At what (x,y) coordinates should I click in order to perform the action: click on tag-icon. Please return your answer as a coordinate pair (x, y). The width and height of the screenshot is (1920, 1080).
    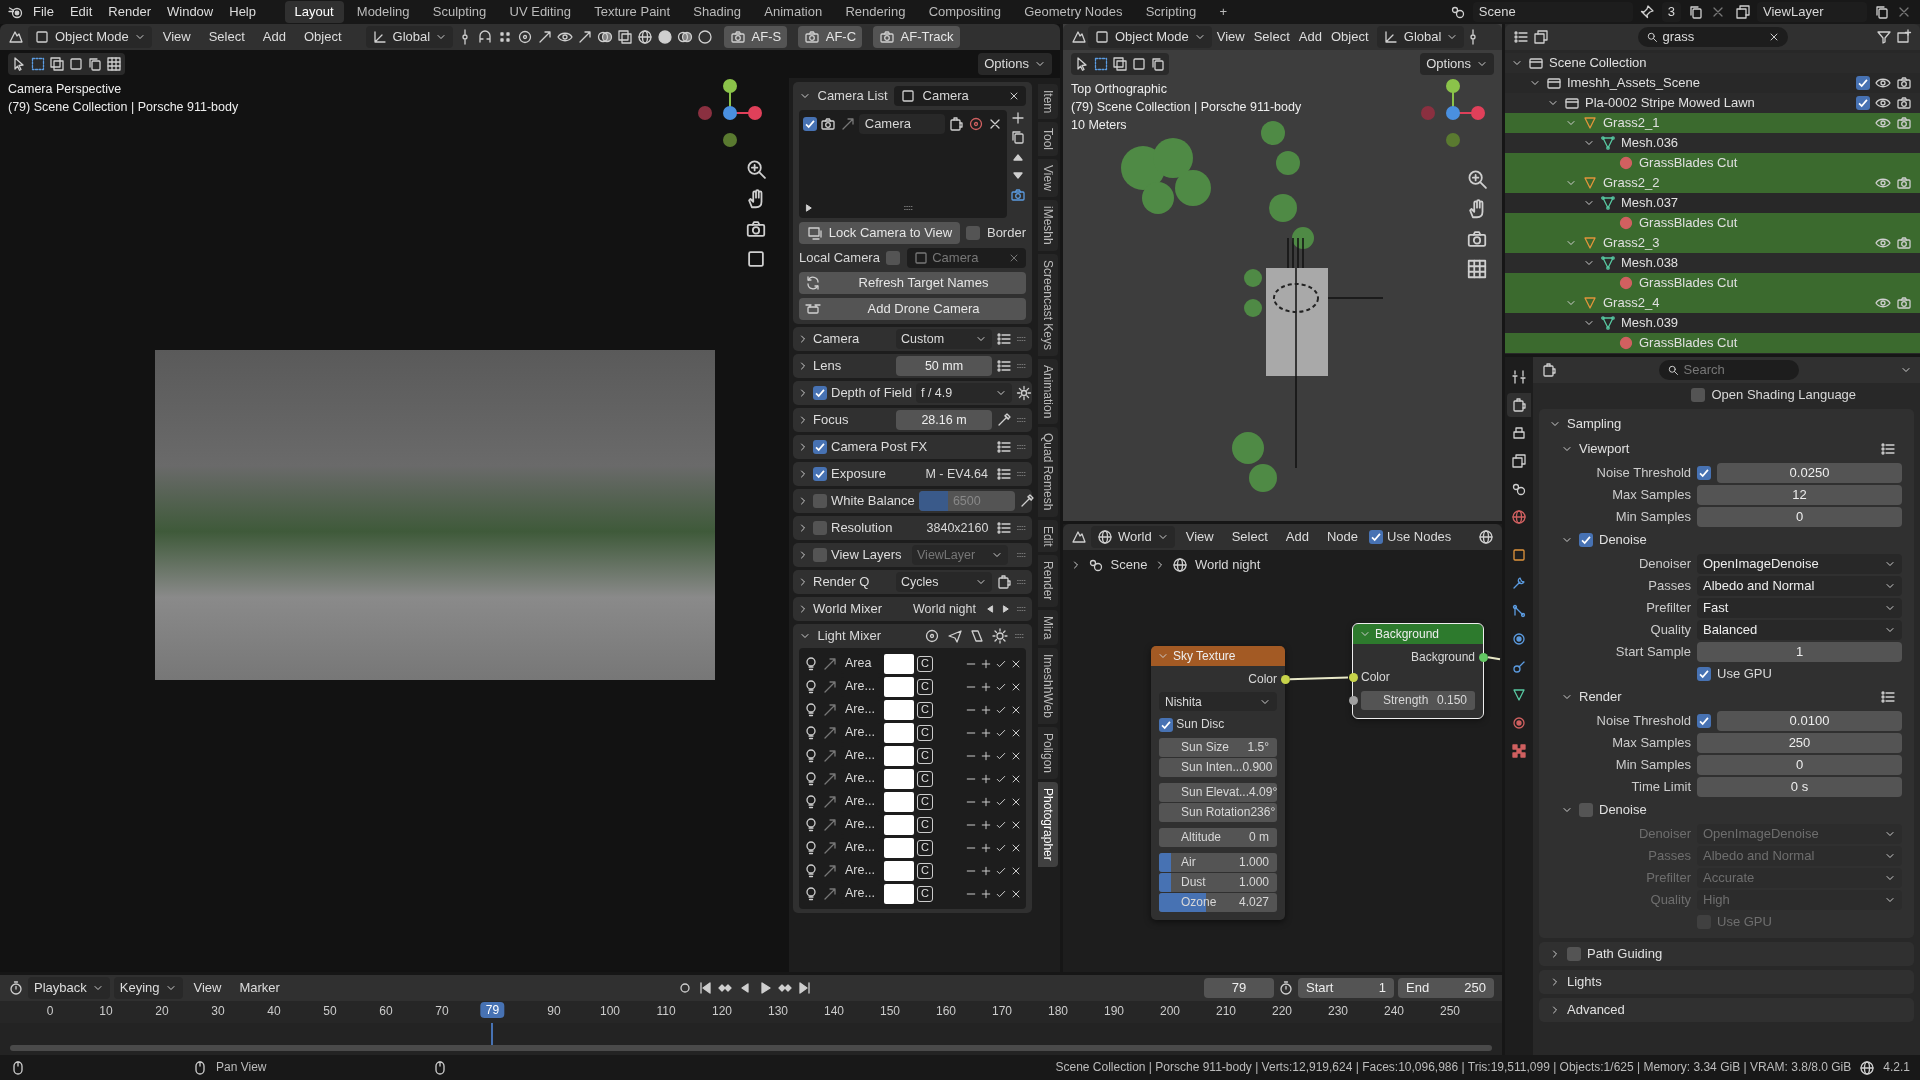
    Looking at the image, I should click on (977, 636).